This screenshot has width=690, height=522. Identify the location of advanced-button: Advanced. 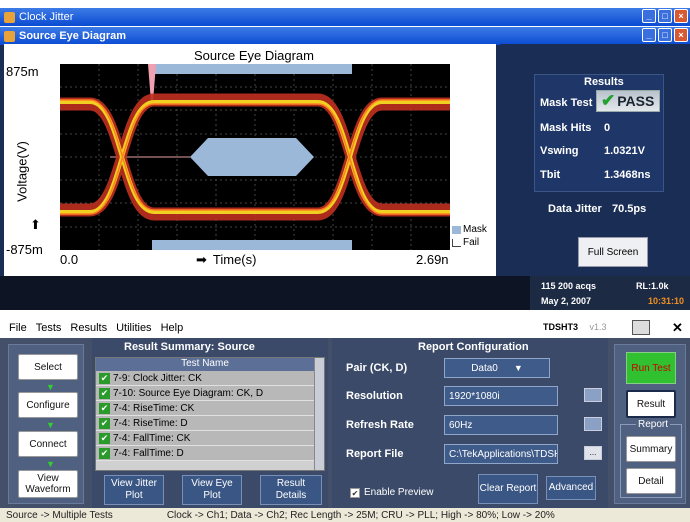
(571, 488).